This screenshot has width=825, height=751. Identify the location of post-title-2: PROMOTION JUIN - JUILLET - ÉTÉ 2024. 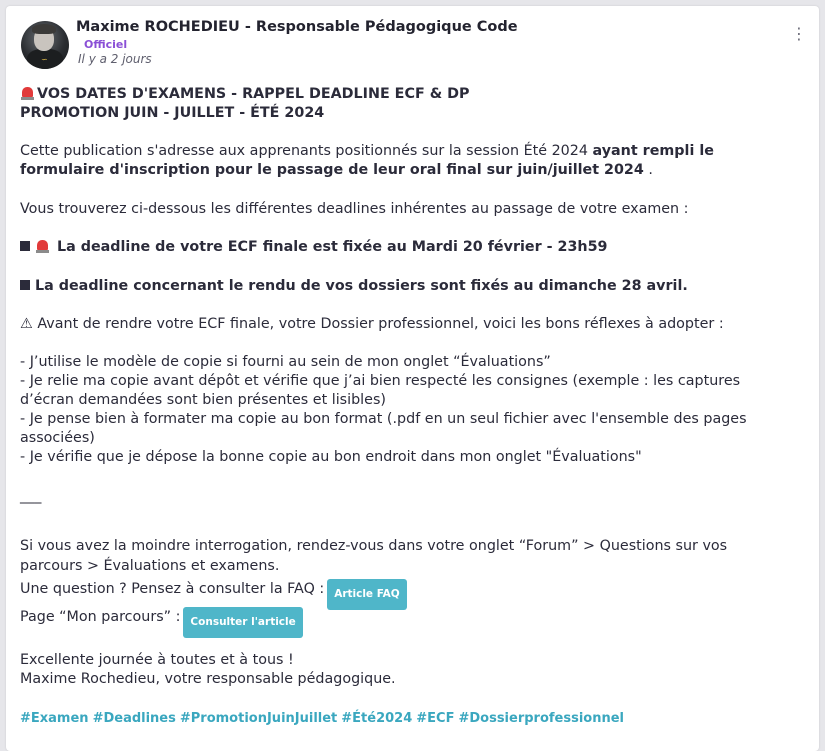
(172, 113).